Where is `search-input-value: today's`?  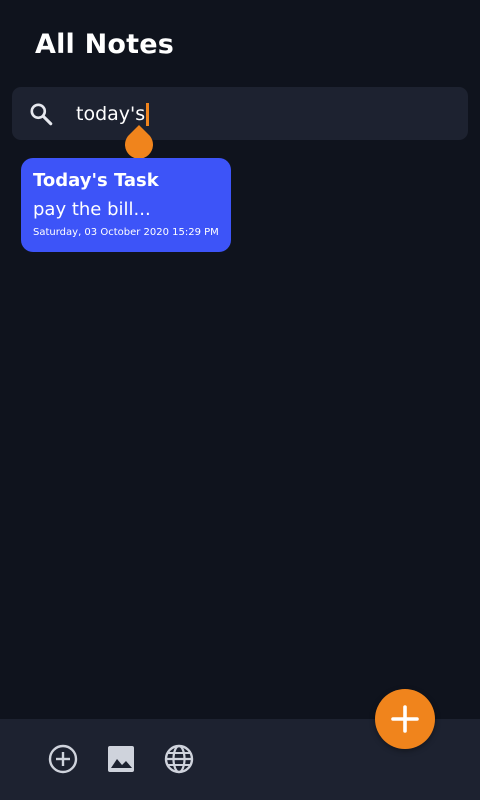
search-input-value: today's is located at coordinates (111, 114).